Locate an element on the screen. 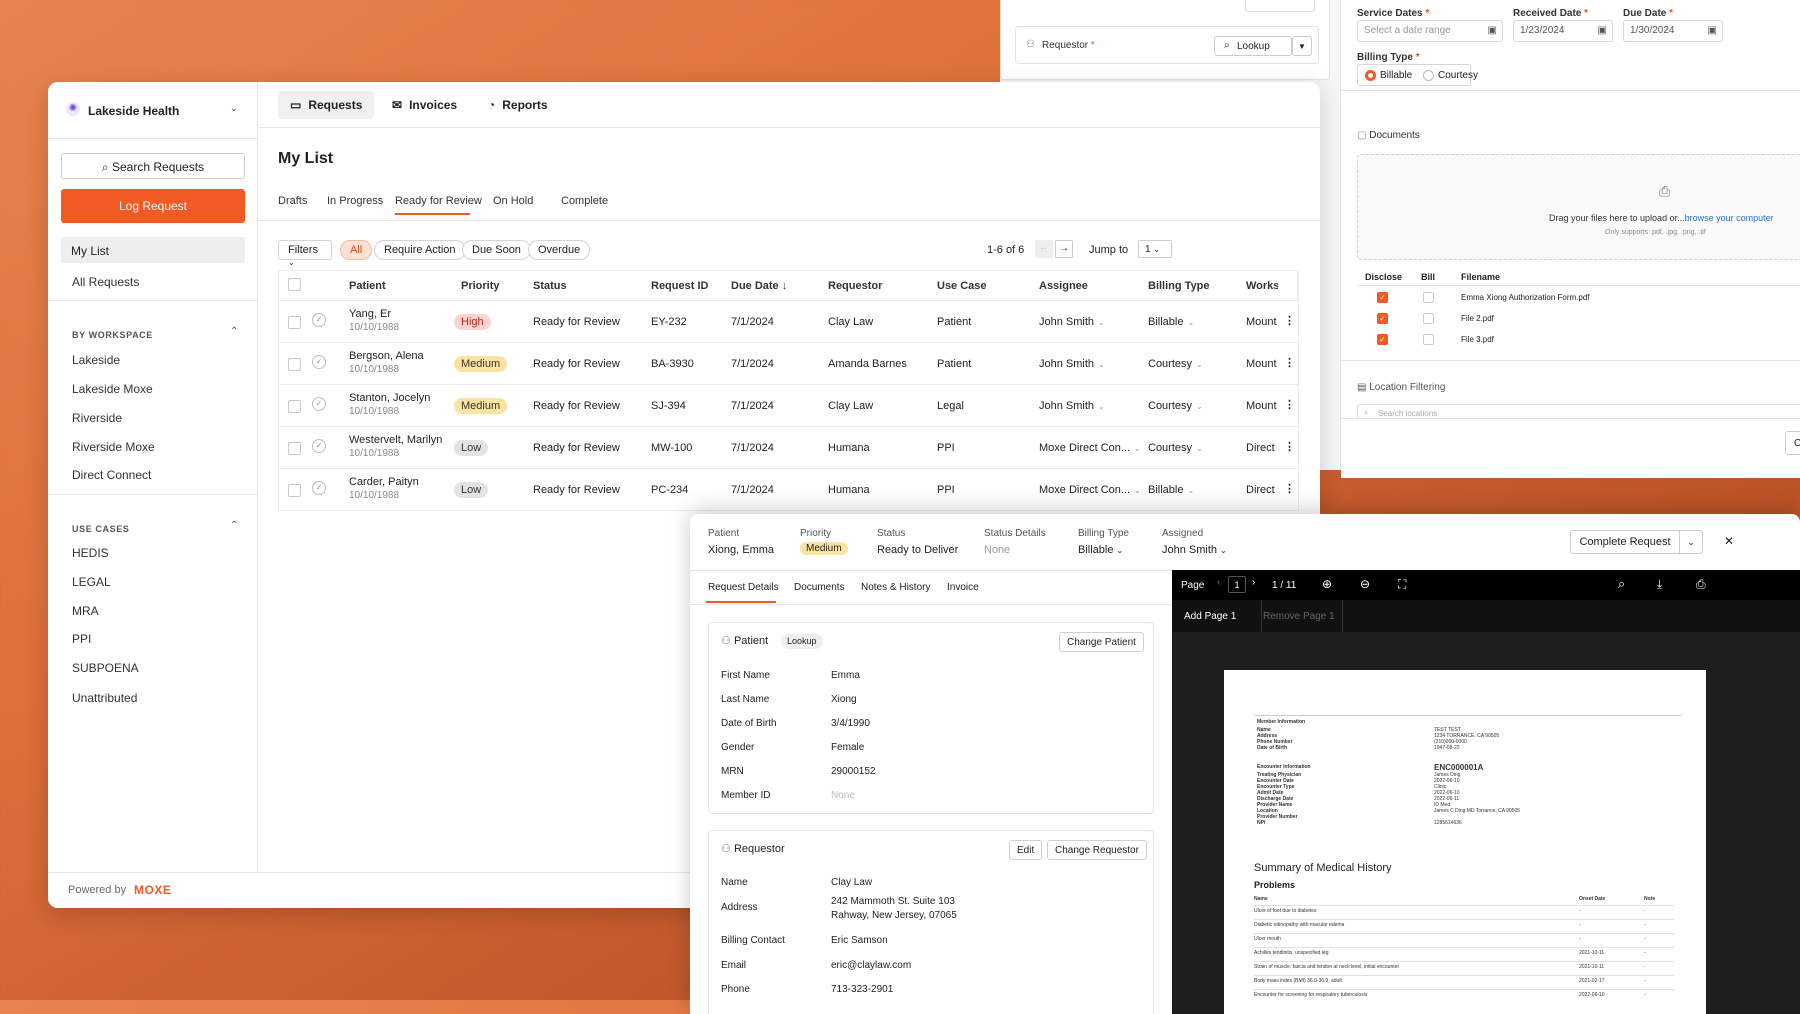 This screenshot has height=1014, width=1800. col-billing-type: Billing Type is located at coordinates (1179, 286).